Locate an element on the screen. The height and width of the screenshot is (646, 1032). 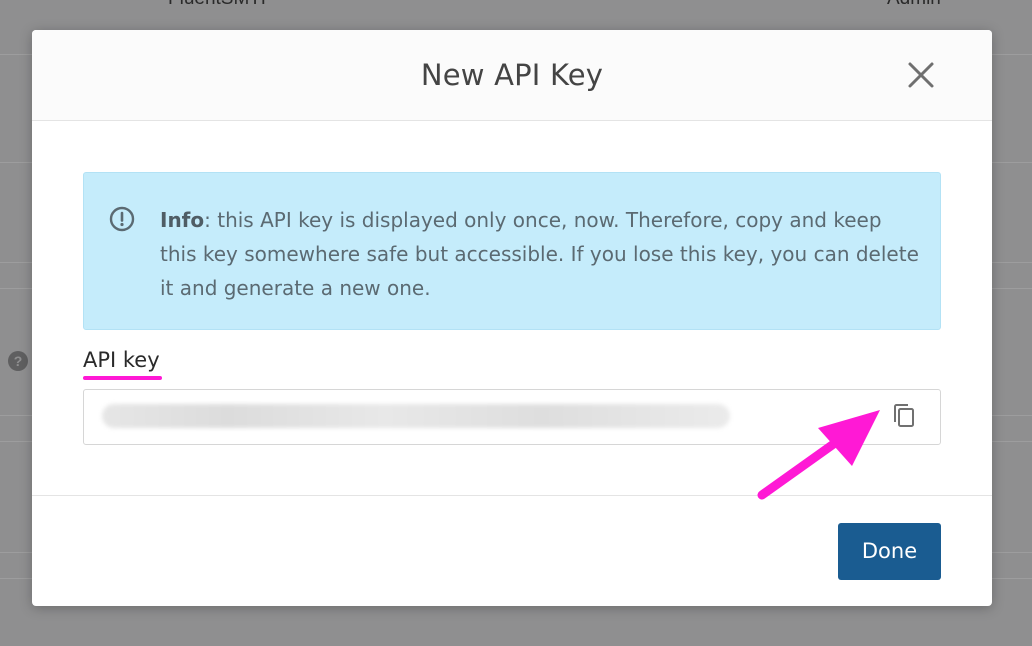
done-button: Done is located at coordinates (889, 551).